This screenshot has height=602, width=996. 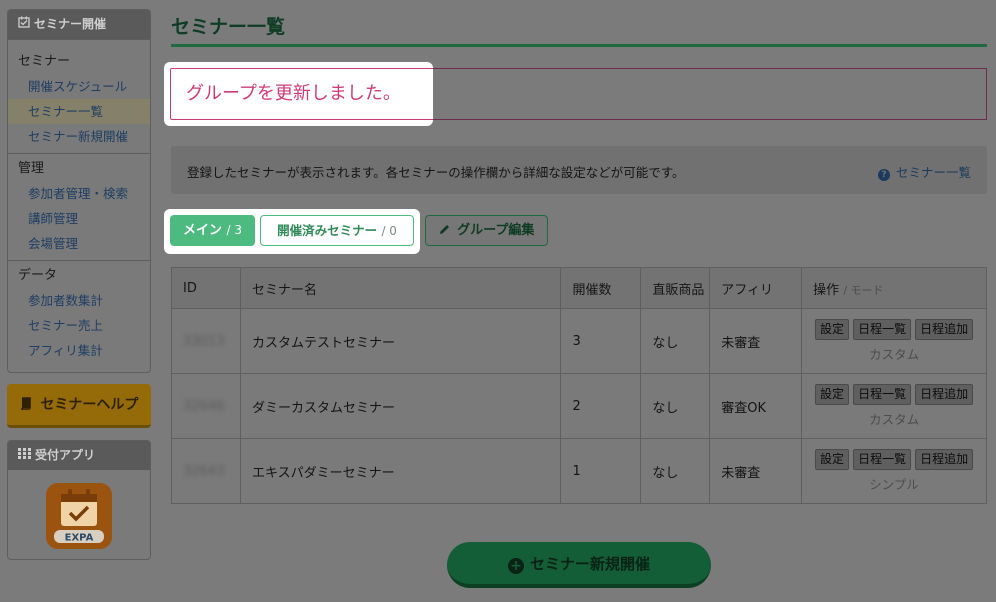 What do you see at coordinates (601, 471) in the screenshot?
I see `row-count: 1` at bounding box center [601, 471].